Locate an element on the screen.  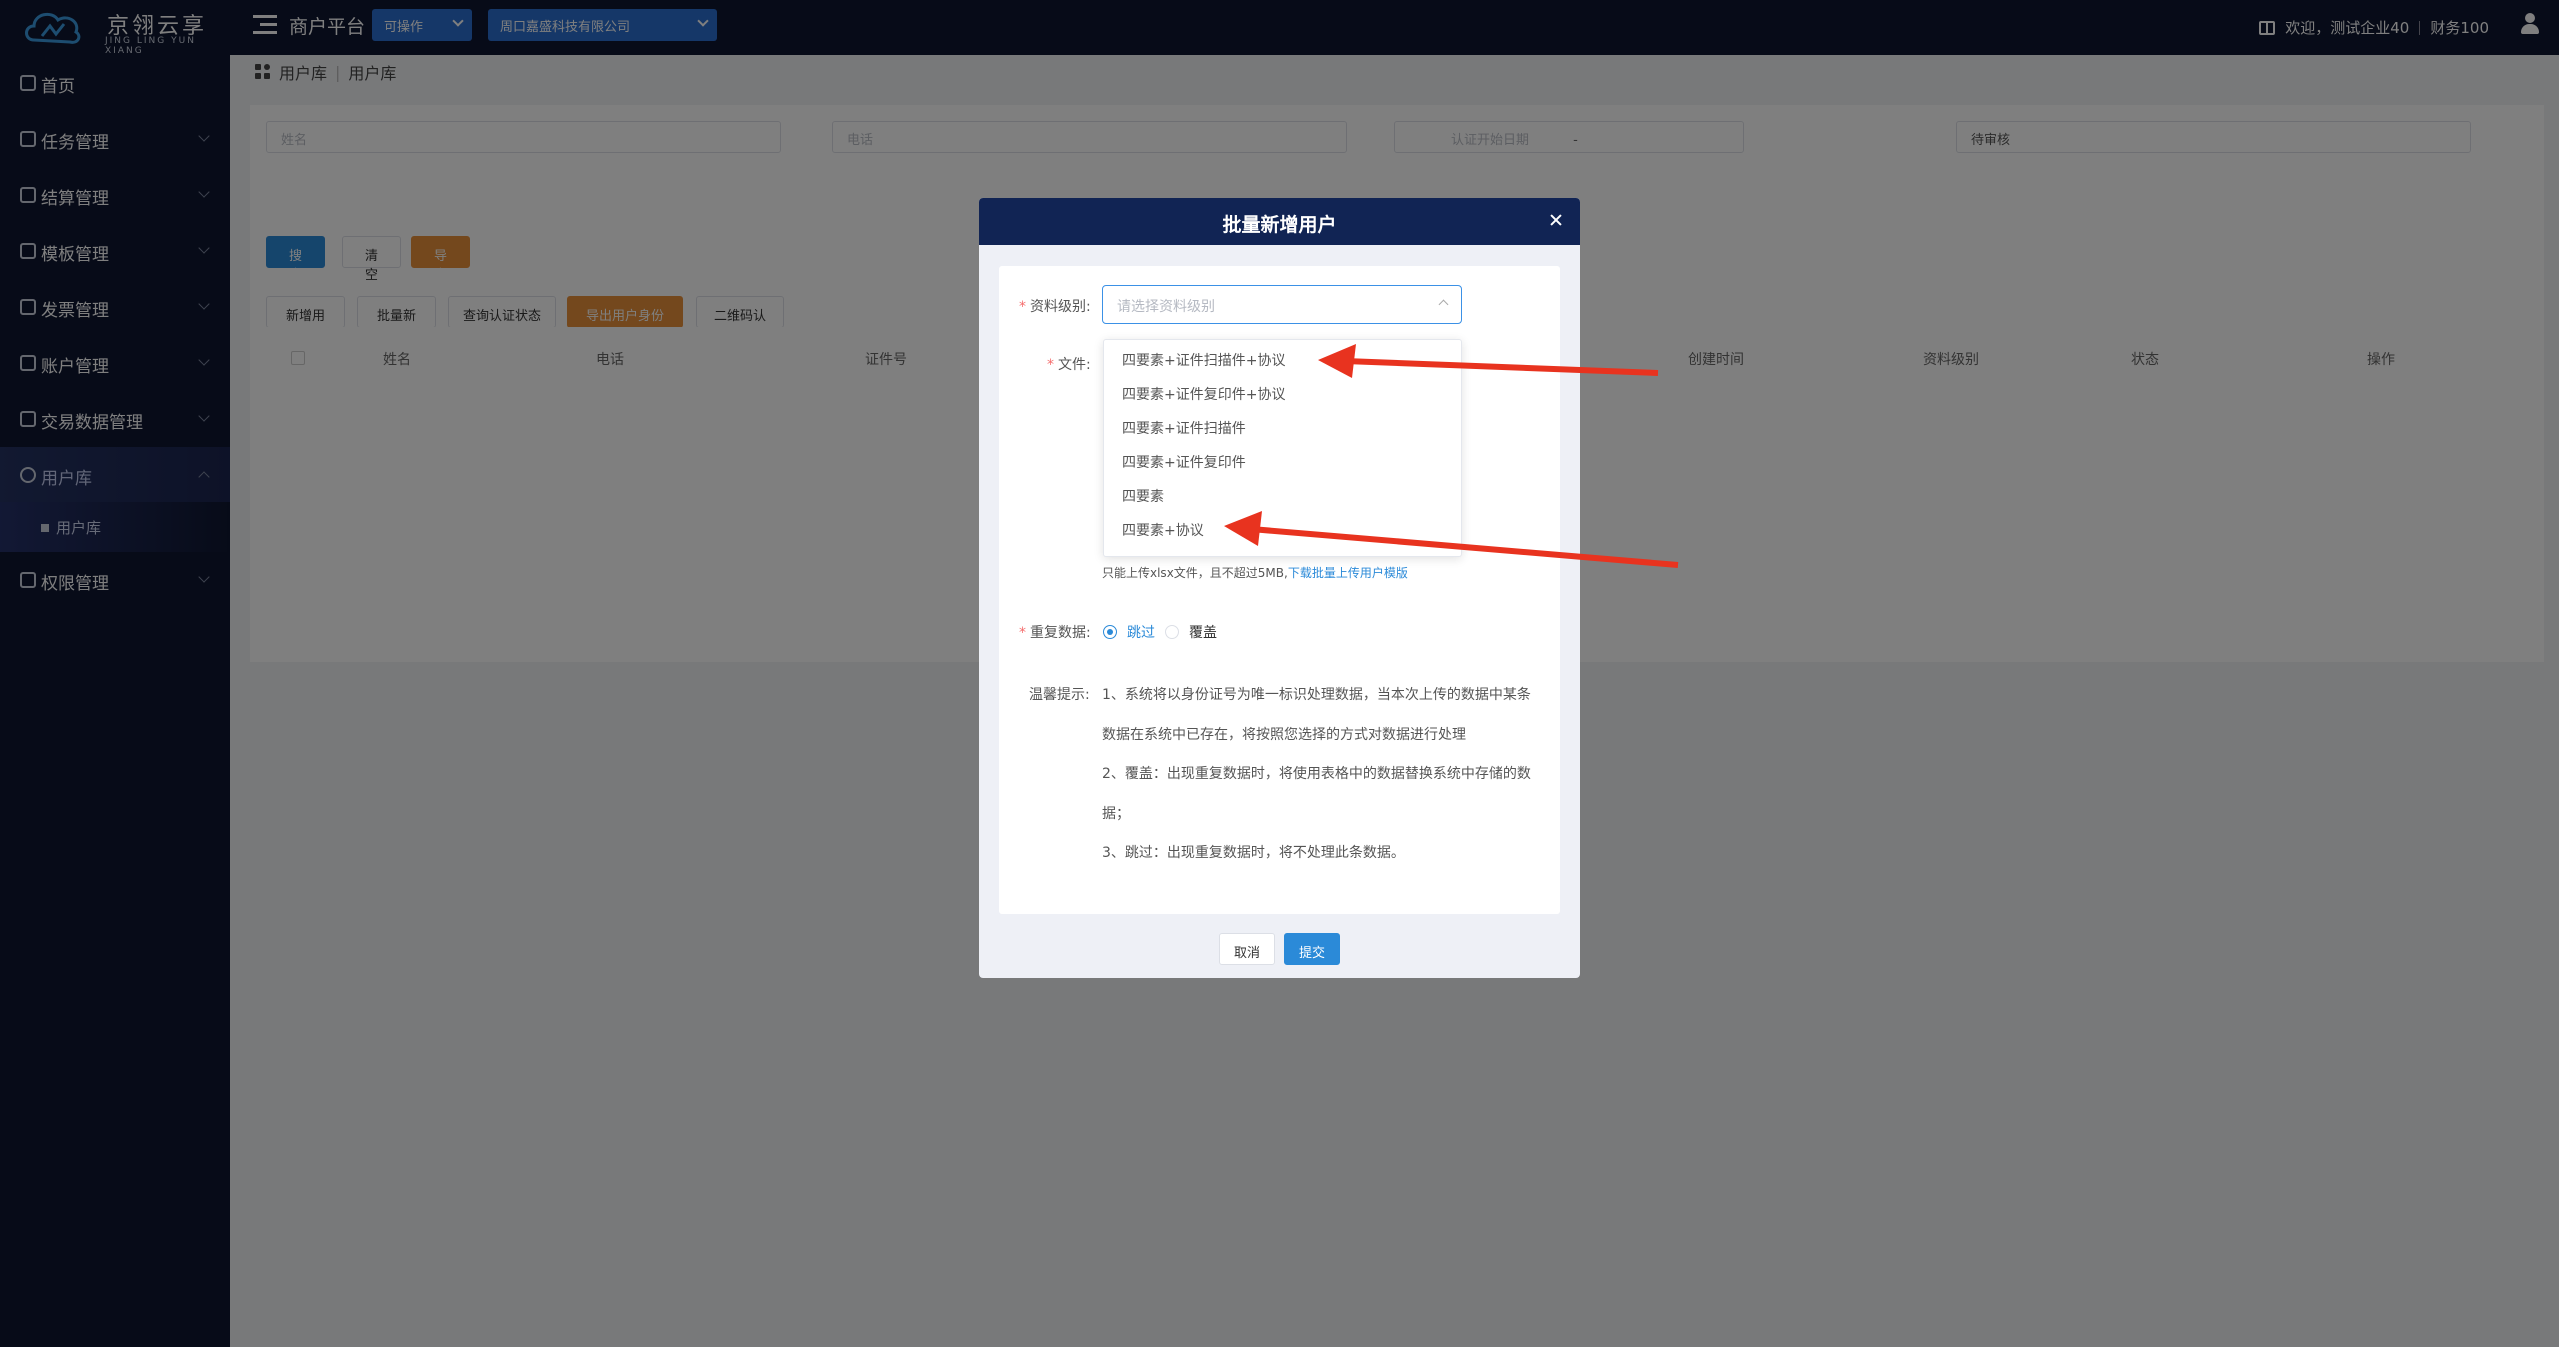
tip-line: 数据在系统中已存在，将按照您选择的方式对数据进行处理 is located at coordinates (1284, 735).